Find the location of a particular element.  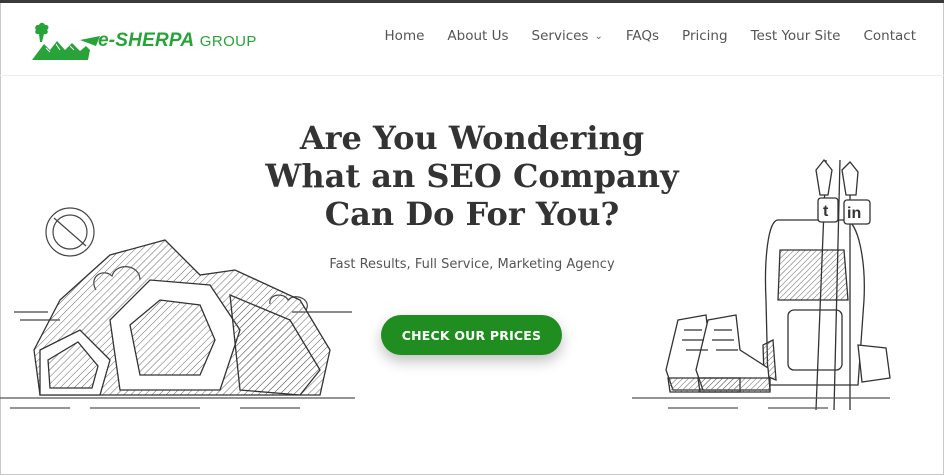

check-prices-button: CHECK OUR PRICES is located at coordinates (471, 335).